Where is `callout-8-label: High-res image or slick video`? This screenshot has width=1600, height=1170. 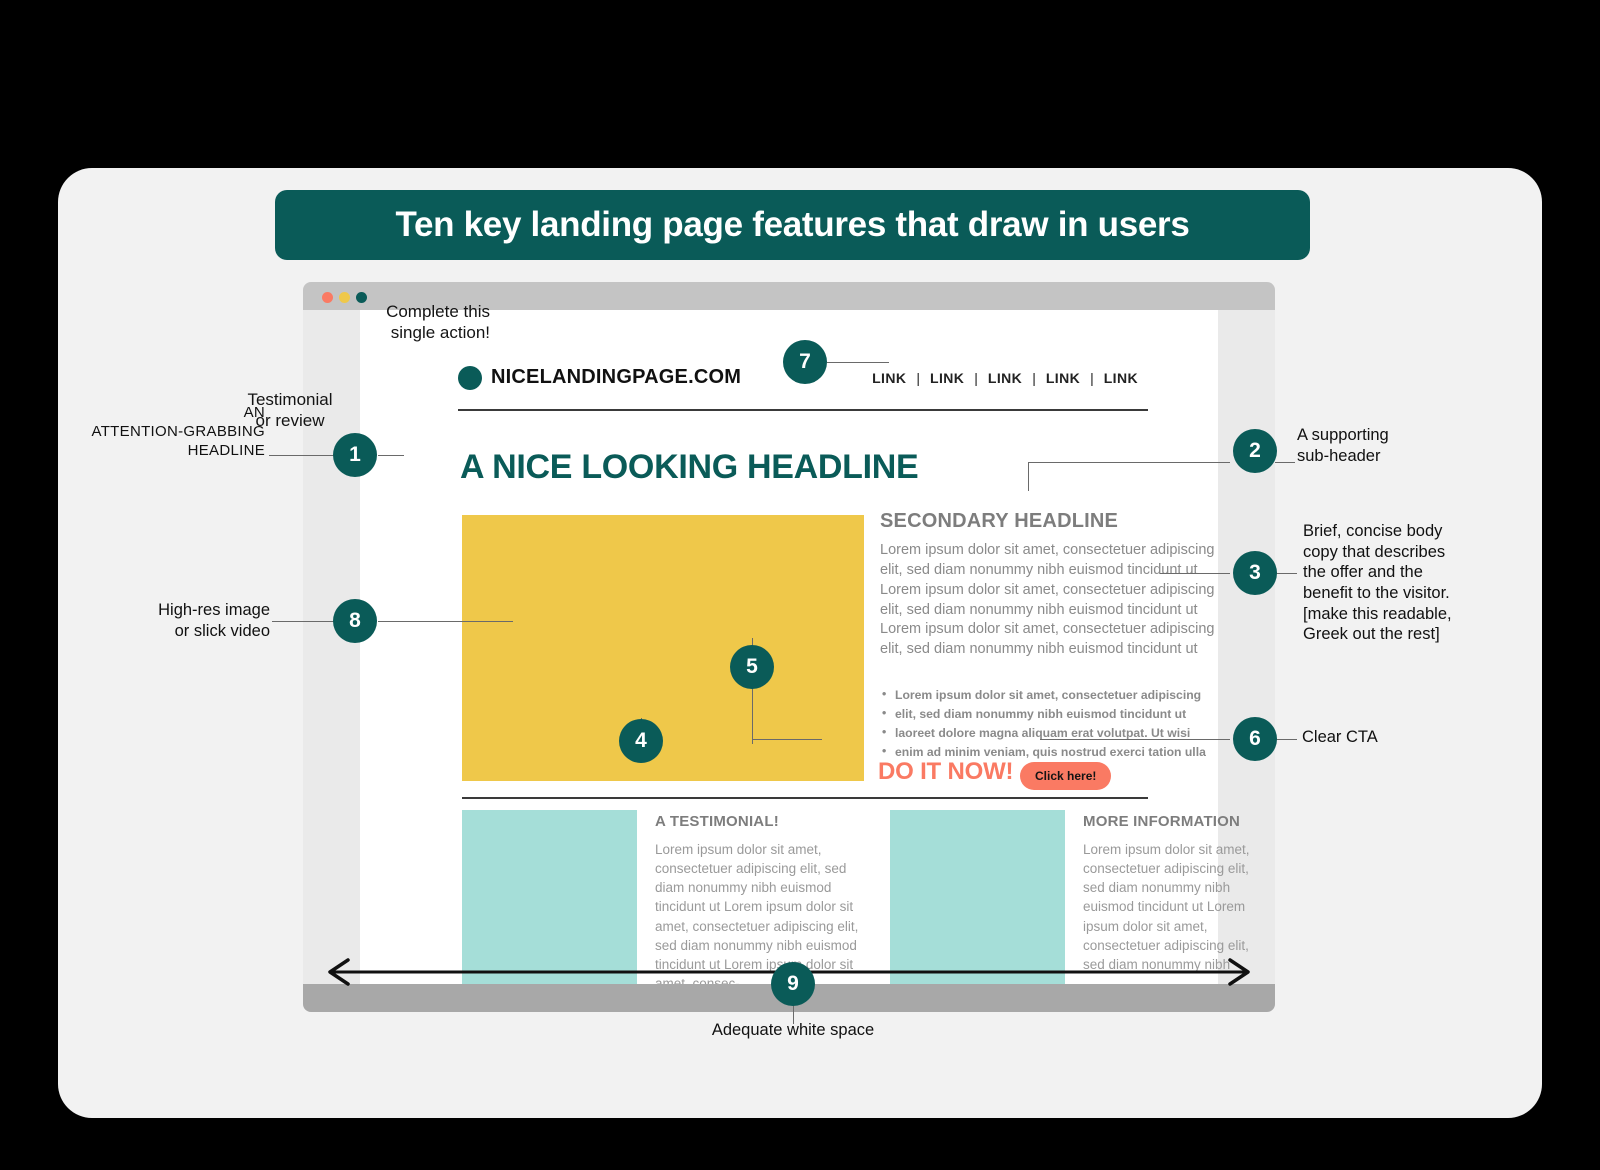 callout-8-label: High-res image or slick video is located at coordinates (214, 620).